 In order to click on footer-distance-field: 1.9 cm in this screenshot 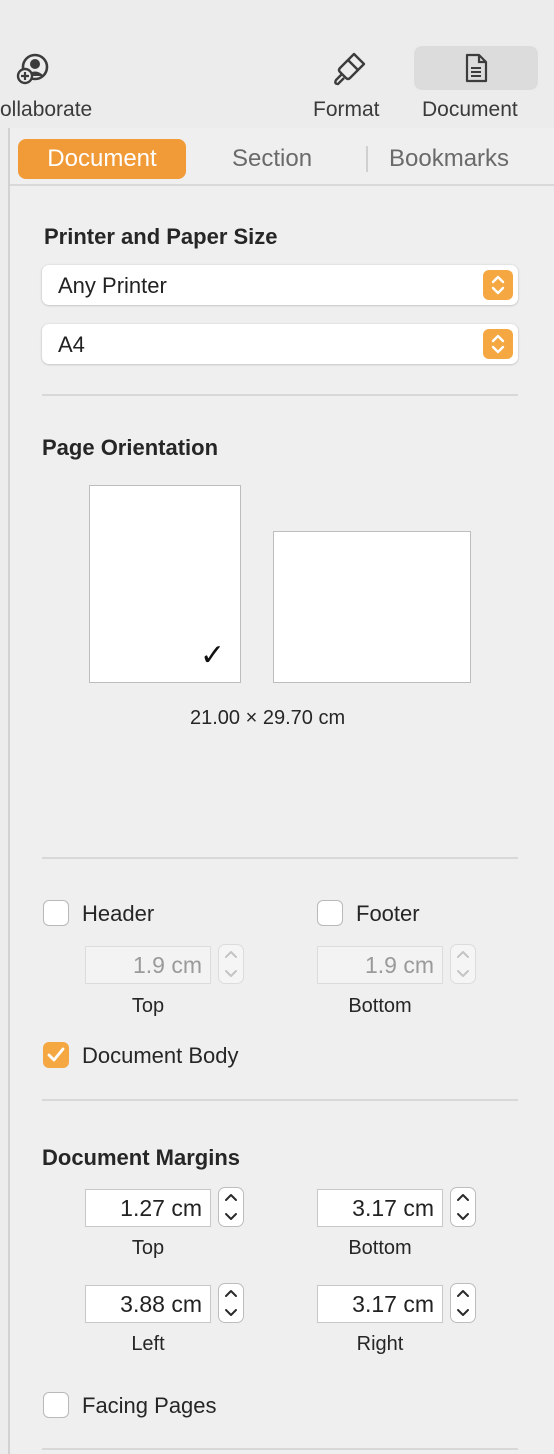, I will do `click(380, 965)`.